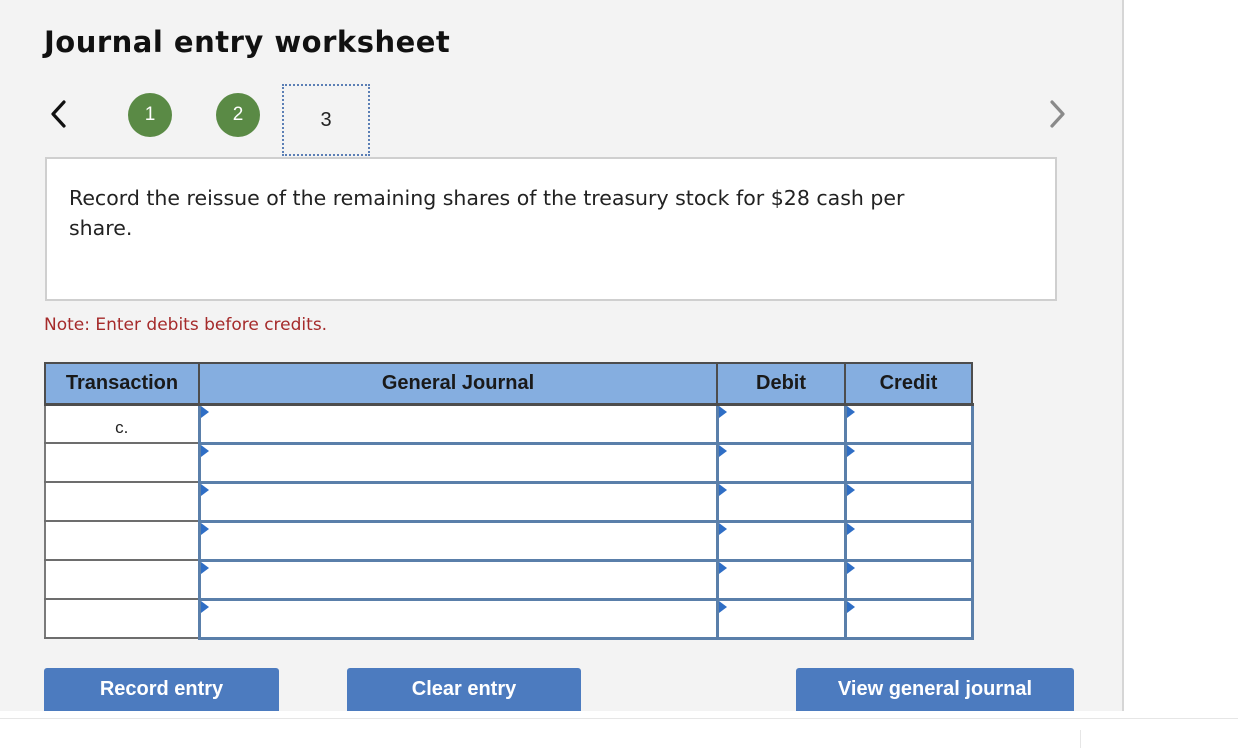 The image size is (1238, 748). What do you see at coordinates (458, 384) in the screenshot?
I see `header-general-journal: General Journal` at bounding box center [458, 384].